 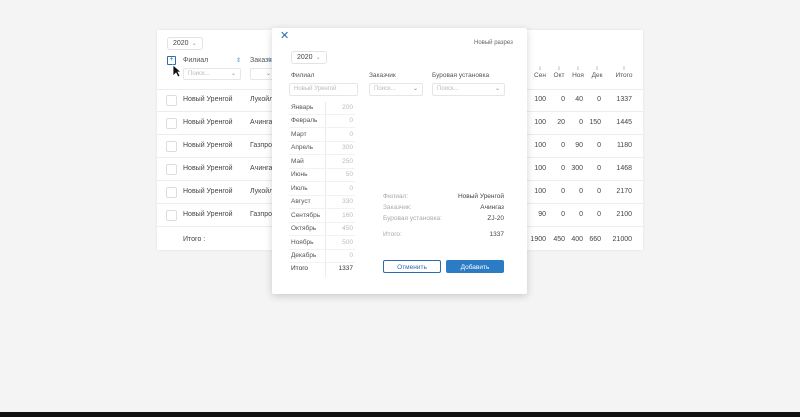 I want to click on modal-year-value: 2020, so click(x=305, y=57).